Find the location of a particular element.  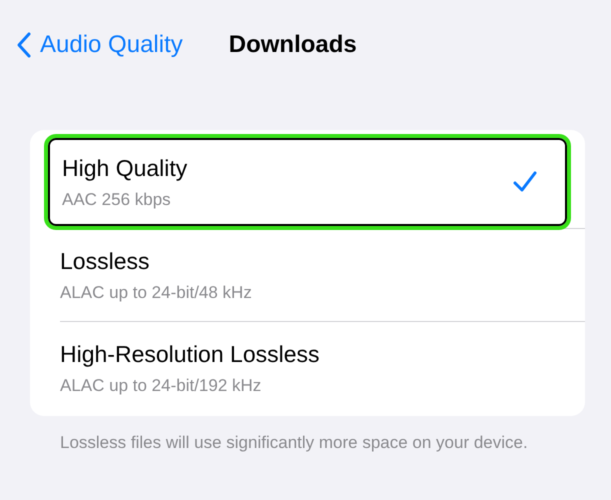

option-title: High Quality is located at coordinates (125, 168).